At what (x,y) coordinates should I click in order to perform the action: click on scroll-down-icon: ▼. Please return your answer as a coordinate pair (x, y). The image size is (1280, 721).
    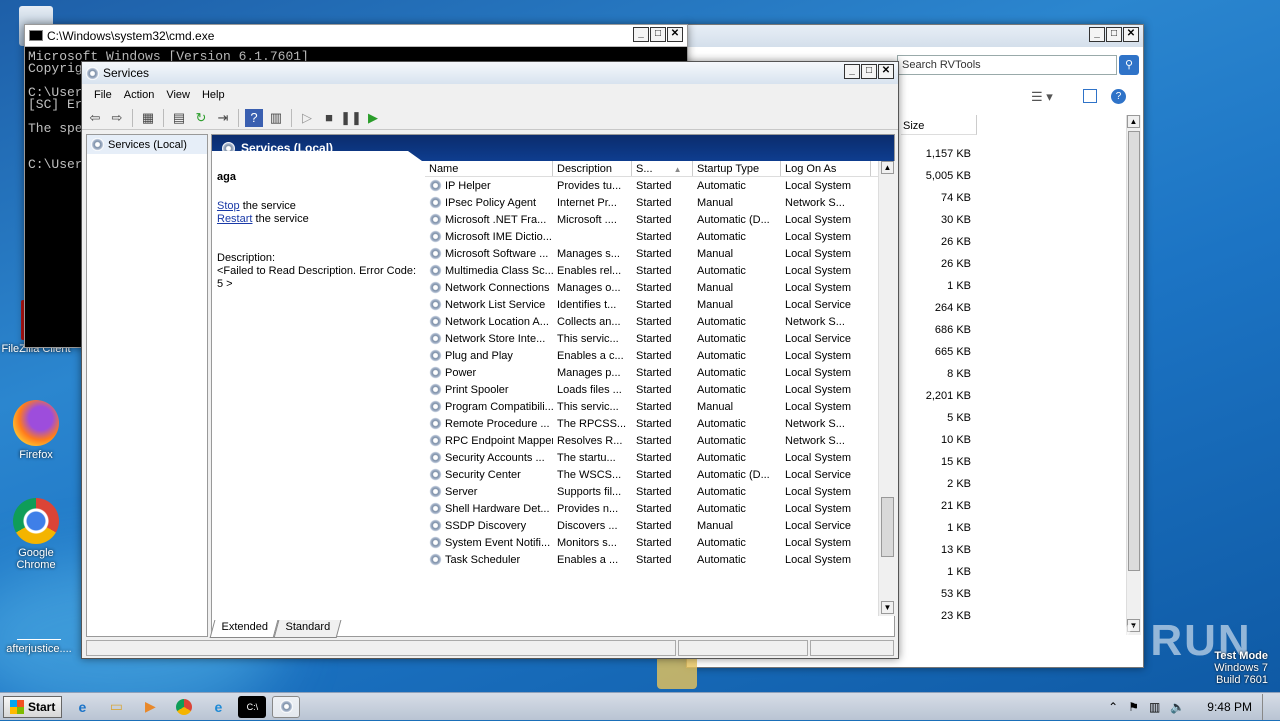
    Looking at the image, I should click on (887, 607).